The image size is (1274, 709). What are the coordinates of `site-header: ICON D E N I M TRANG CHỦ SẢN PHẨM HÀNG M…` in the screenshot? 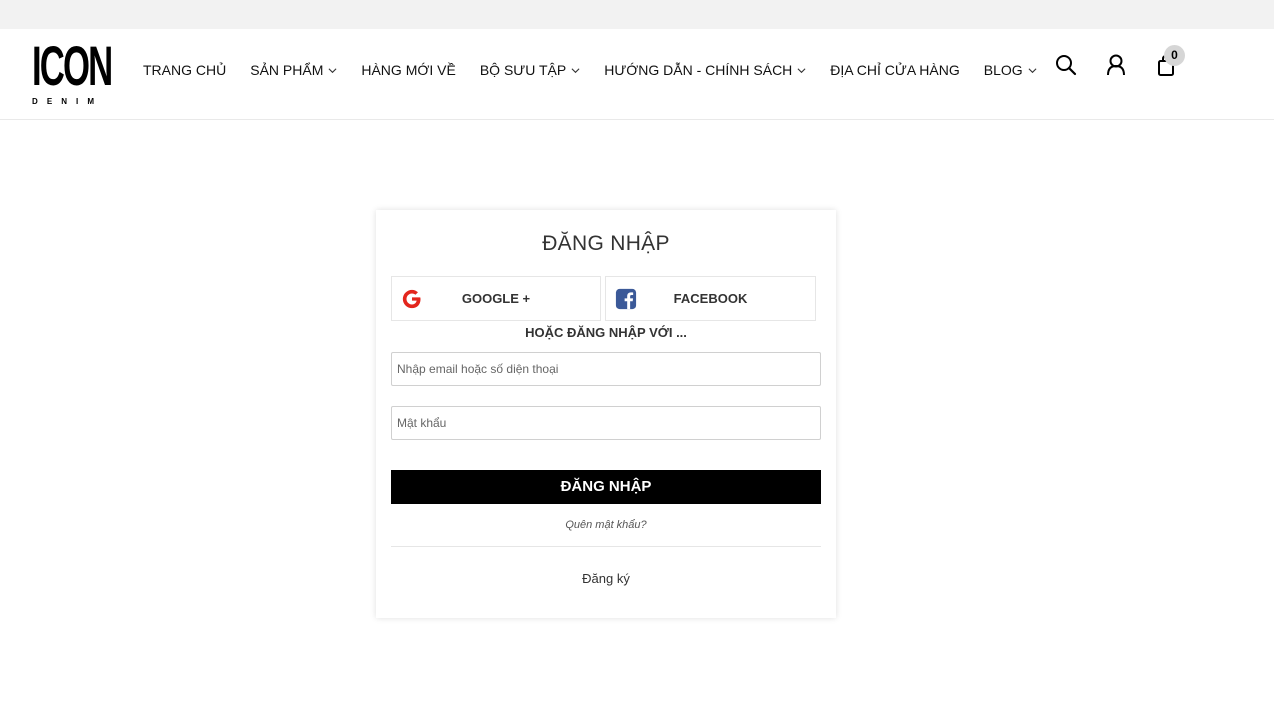 It's located at (637, 74).